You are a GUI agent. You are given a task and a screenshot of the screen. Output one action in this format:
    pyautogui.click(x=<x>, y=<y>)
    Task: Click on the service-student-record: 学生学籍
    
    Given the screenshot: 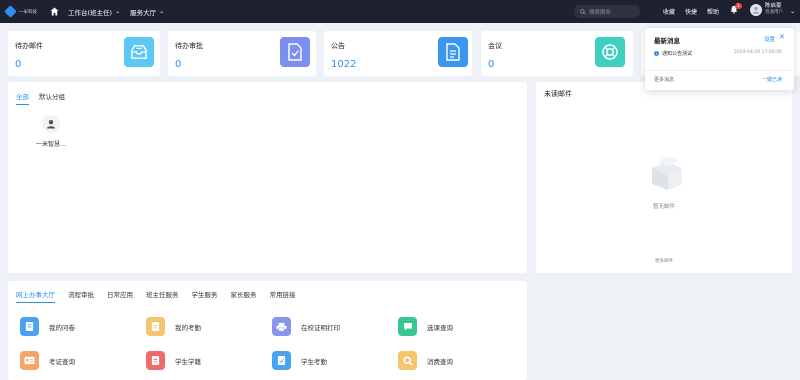 What is the action you would take?
    pyautogui.click(x=173, y=360)
    